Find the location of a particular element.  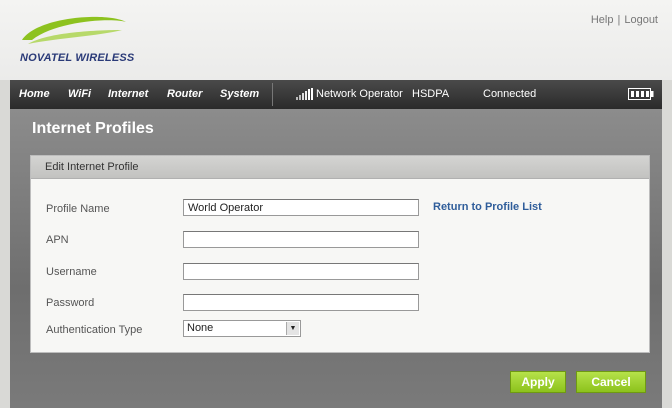

chevron-down-icon: ▼ is located at coordinates (292, 328).